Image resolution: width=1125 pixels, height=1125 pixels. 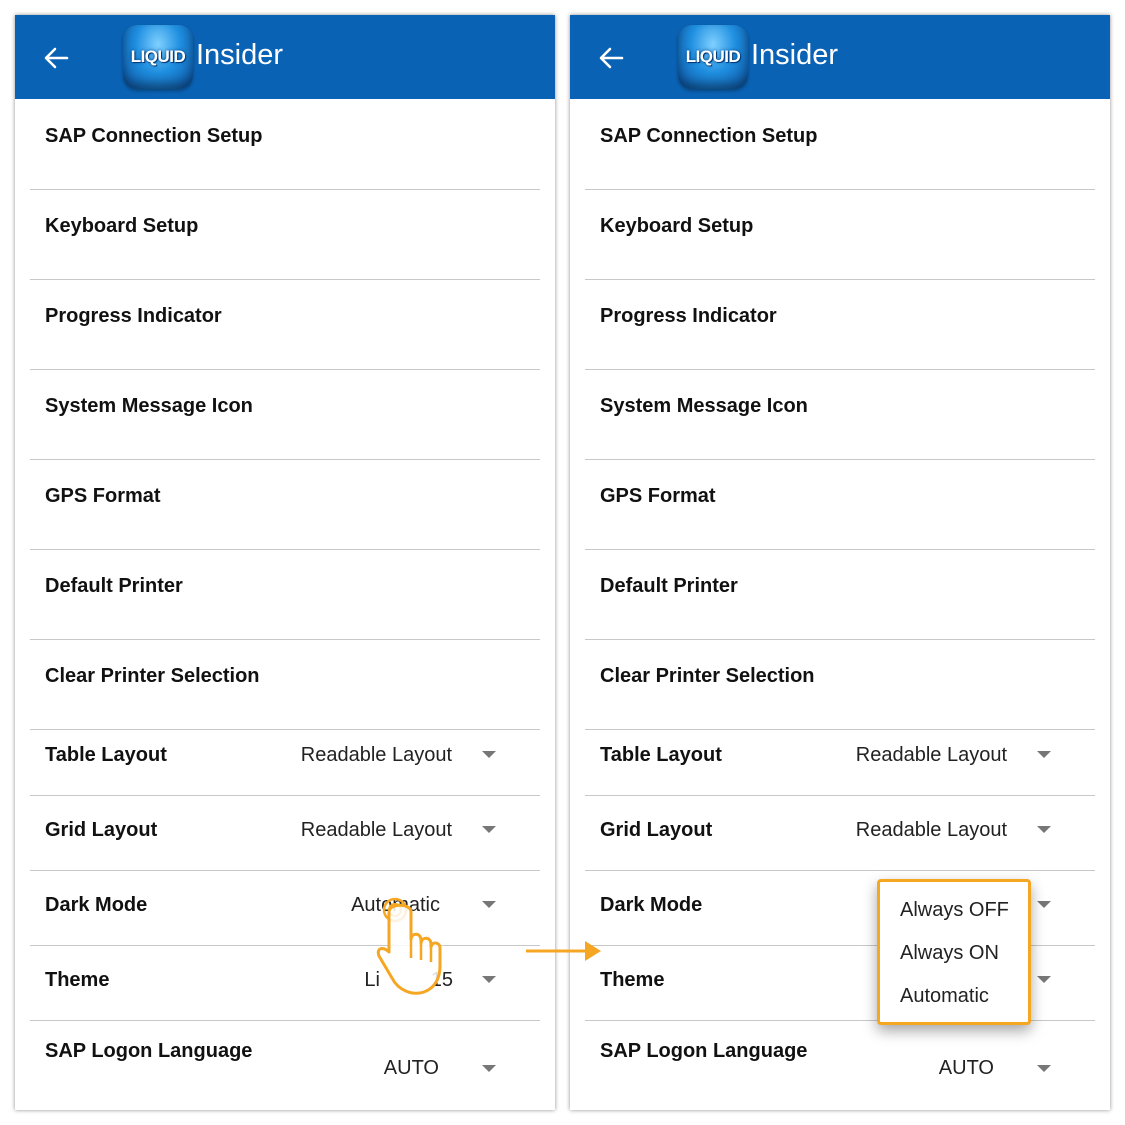 I want to click on option-always-off: Always OFF, so click(x=954, y=910).